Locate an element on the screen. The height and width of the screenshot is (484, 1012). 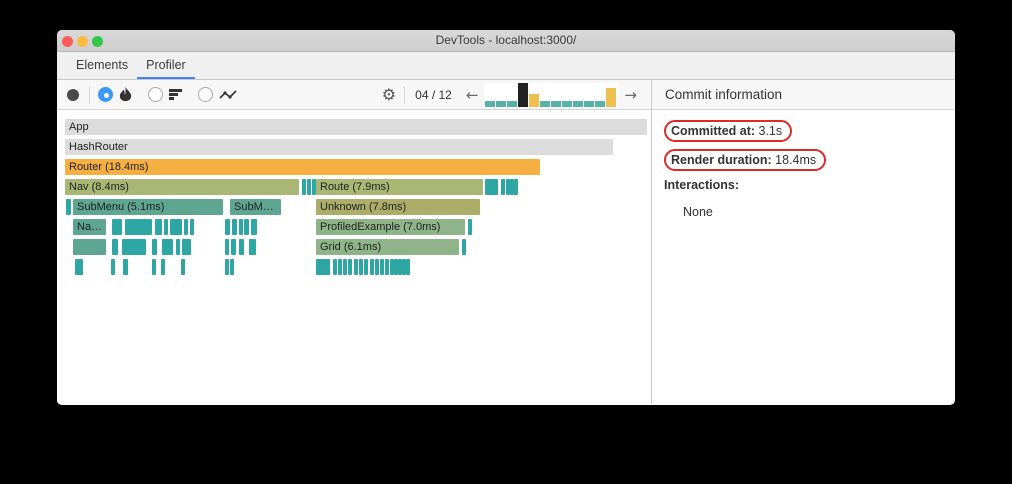
minimize-window-button is located at coordinates (82, 41).